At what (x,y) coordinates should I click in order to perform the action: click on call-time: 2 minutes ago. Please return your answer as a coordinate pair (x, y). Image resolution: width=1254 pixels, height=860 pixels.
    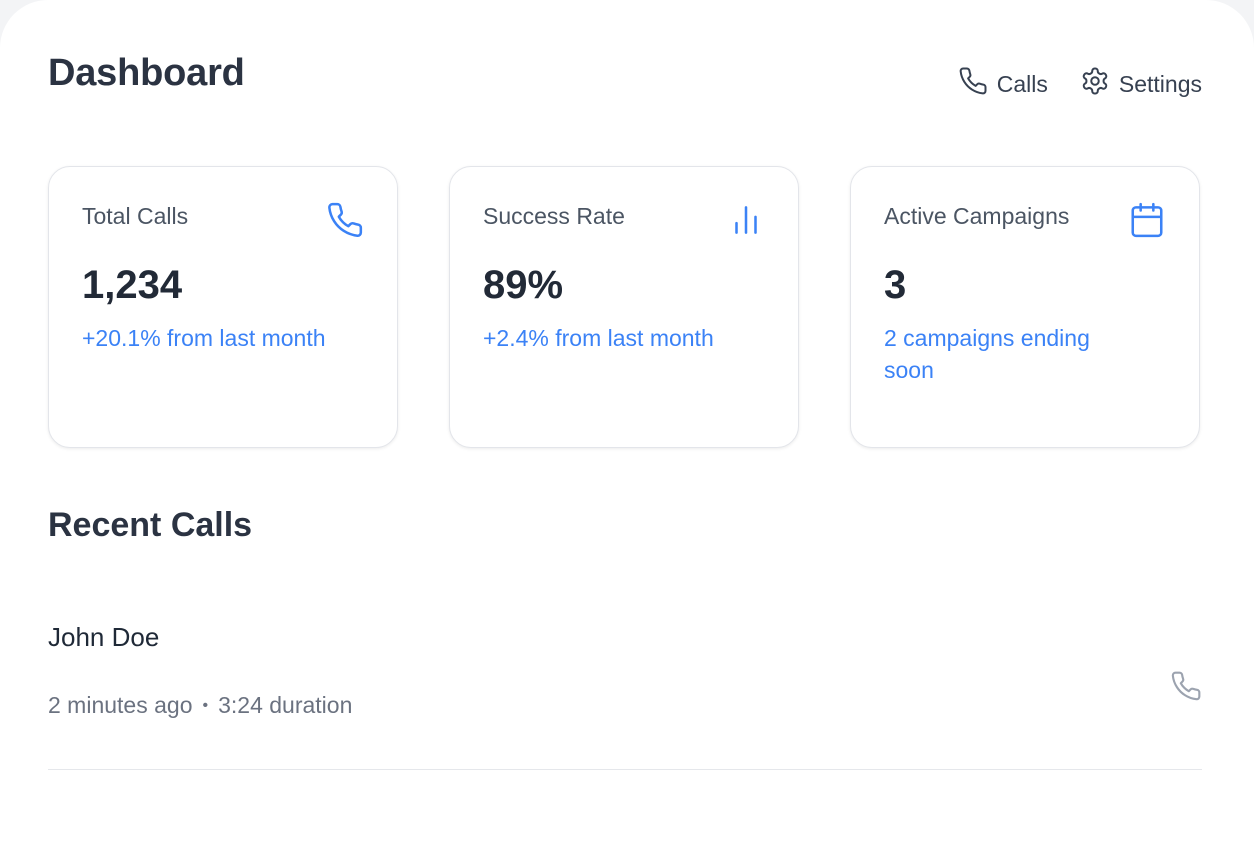
    Looking at the image, I should click on (120, 705).